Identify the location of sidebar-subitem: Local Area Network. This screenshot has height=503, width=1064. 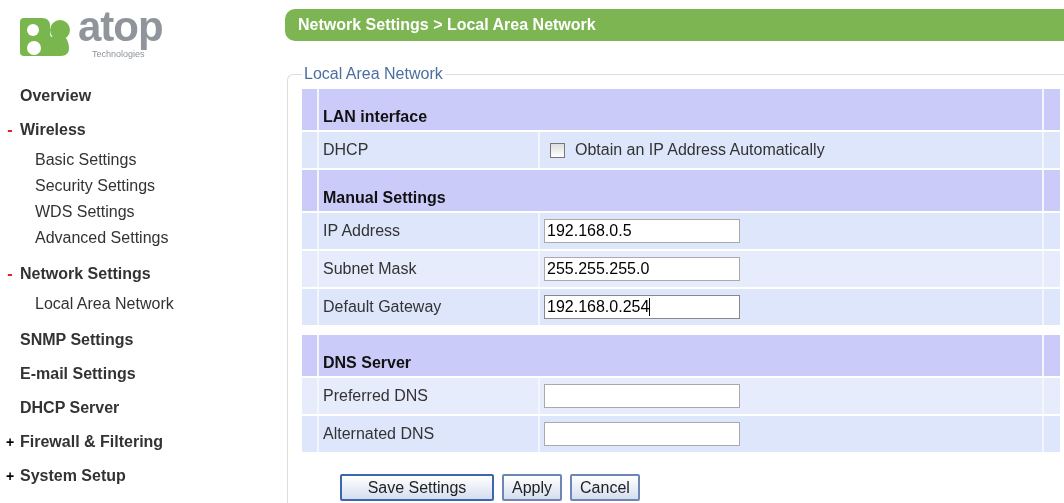
(160, 304).